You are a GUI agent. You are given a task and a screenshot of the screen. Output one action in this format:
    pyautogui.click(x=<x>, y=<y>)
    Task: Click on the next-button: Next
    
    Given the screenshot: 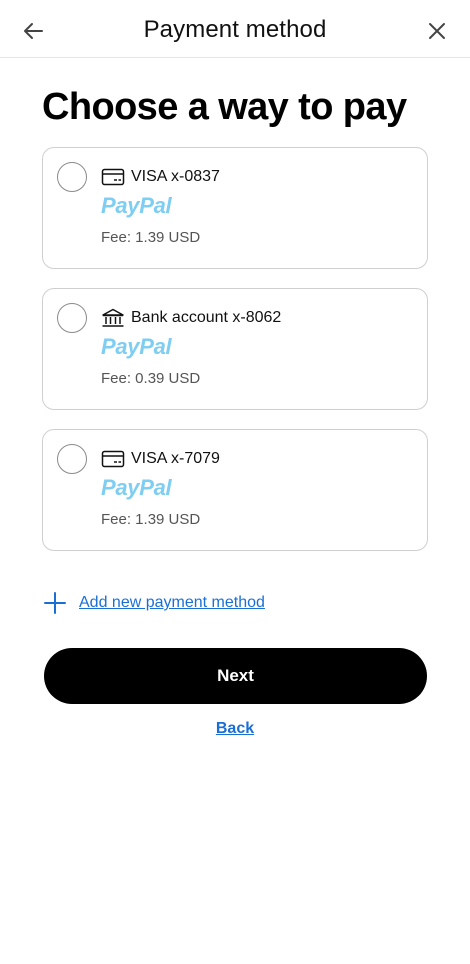 What is the action you would take?
    pyautogui.click(x=235, y=676)
    